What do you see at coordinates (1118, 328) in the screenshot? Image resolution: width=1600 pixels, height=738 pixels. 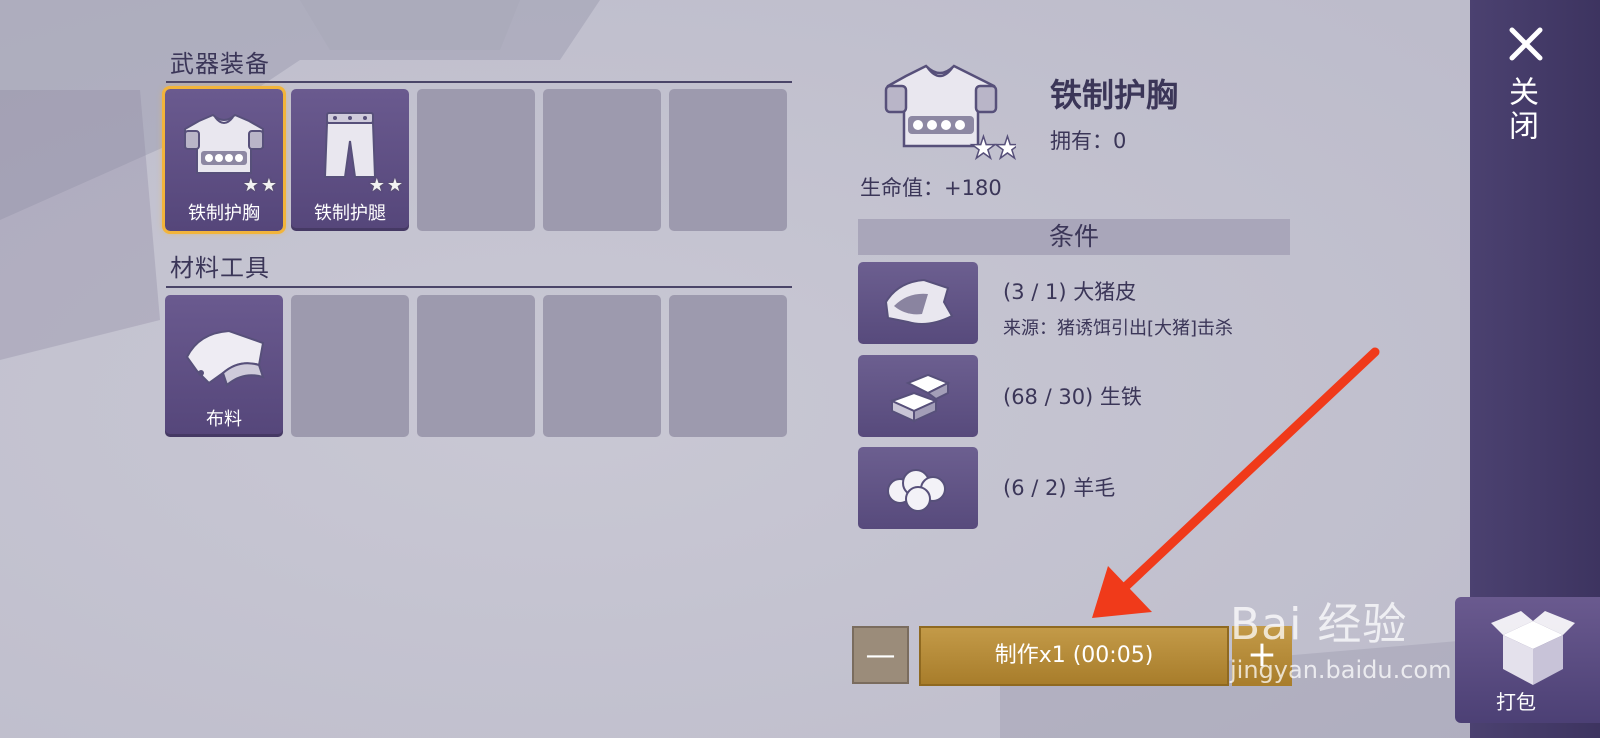 I see `requirement-source: 来源：猪诱饵引出[大猪]击杀` at bounding box center [1118, 328].